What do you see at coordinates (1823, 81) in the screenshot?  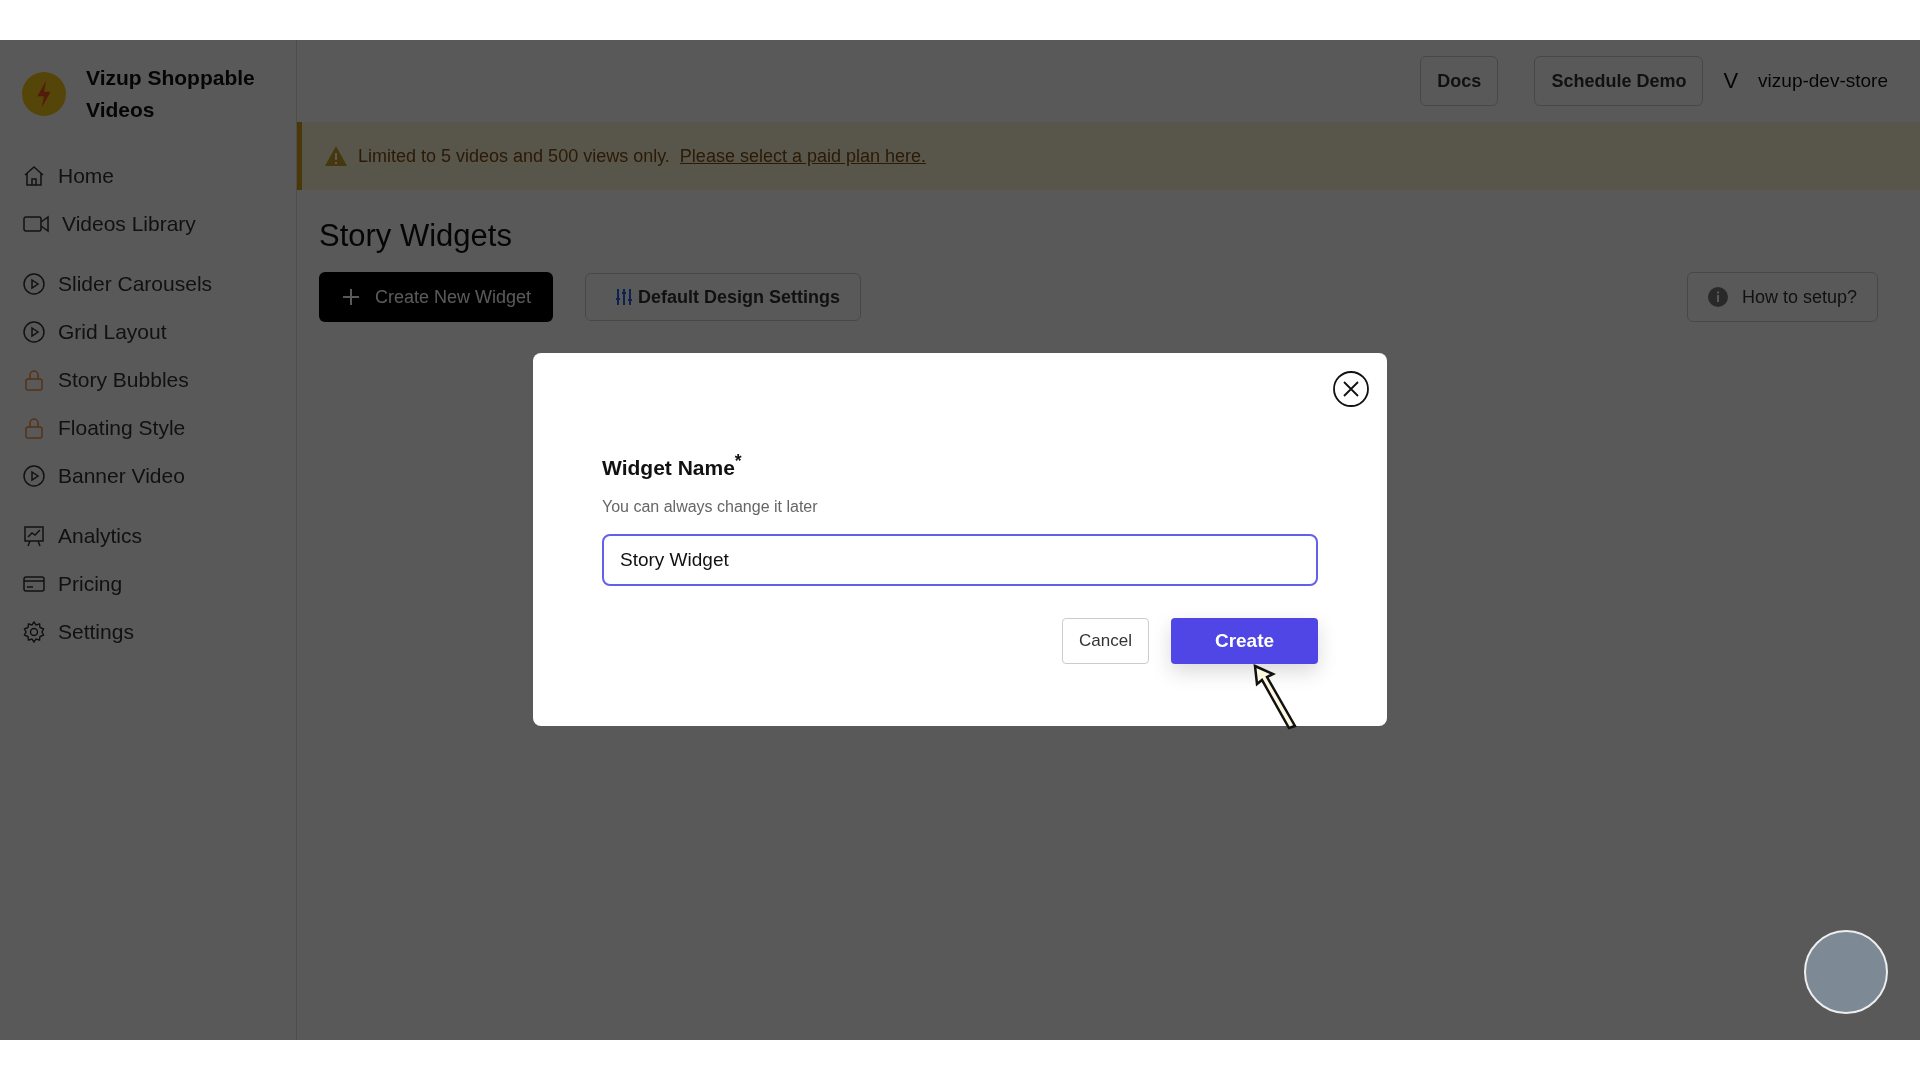 I see `store-name: vizup-dev-store` at bounding box center [1823, 81].